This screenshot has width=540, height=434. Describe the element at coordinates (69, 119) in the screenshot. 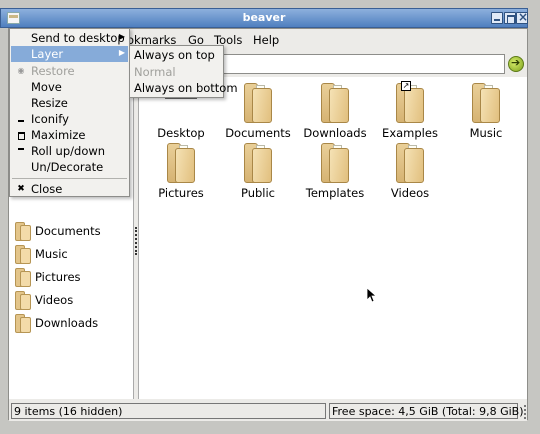

I see `menu-item-iconify: Iconify` at that location.